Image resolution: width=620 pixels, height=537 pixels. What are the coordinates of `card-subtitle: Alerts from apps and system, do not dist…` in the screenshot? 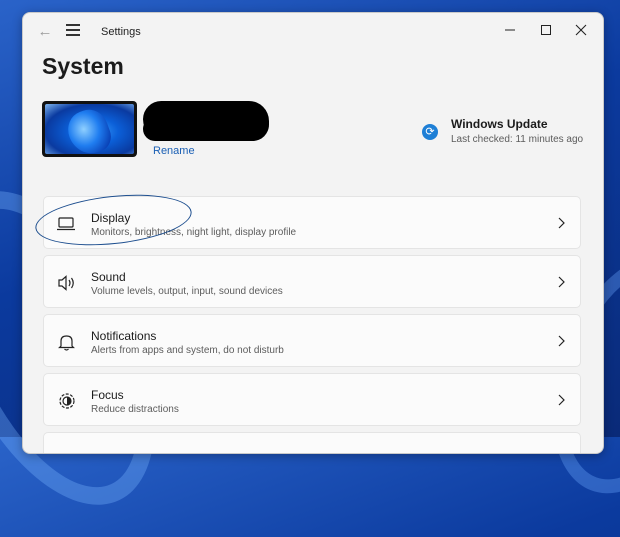 It's located at (187, 350).